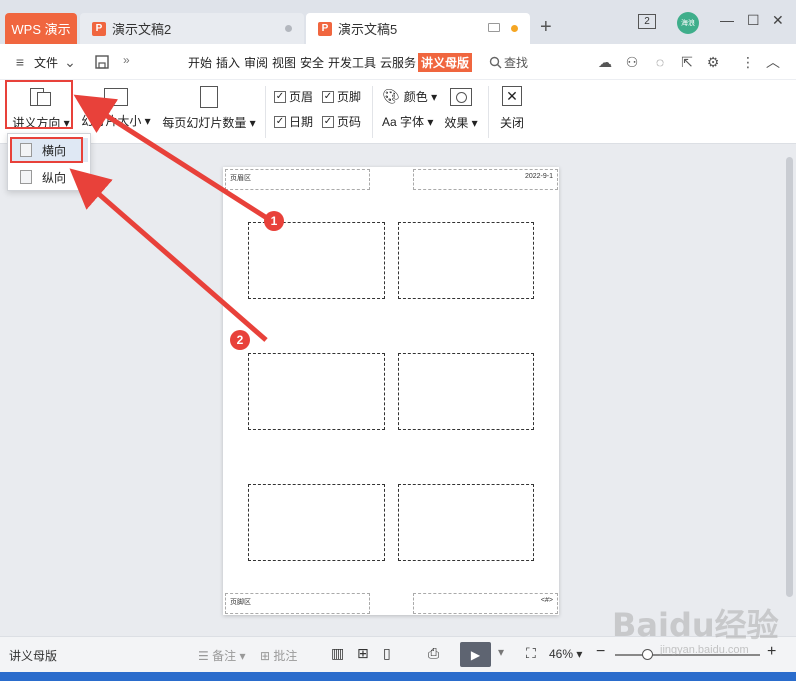 This screenshot has height=681, width=796. What do you see at coordinates (278, 655) in the screenshot?
I see `comments-button: ⊞ 批注` at bounding box center [278, 655].